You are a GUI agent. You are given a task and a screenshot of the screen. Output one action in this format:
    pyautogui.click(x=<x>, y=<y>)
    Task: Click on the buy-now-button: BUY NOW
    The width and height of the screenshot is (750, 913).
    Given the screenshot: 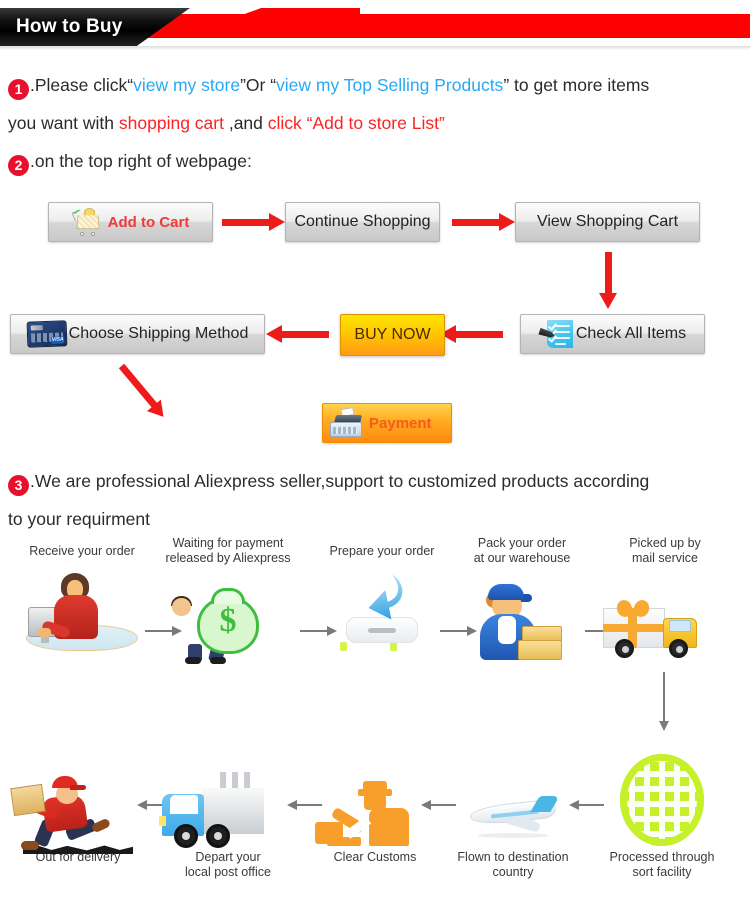 What is the action you would take?
    pyautogui.click(x=392, y=335)
    